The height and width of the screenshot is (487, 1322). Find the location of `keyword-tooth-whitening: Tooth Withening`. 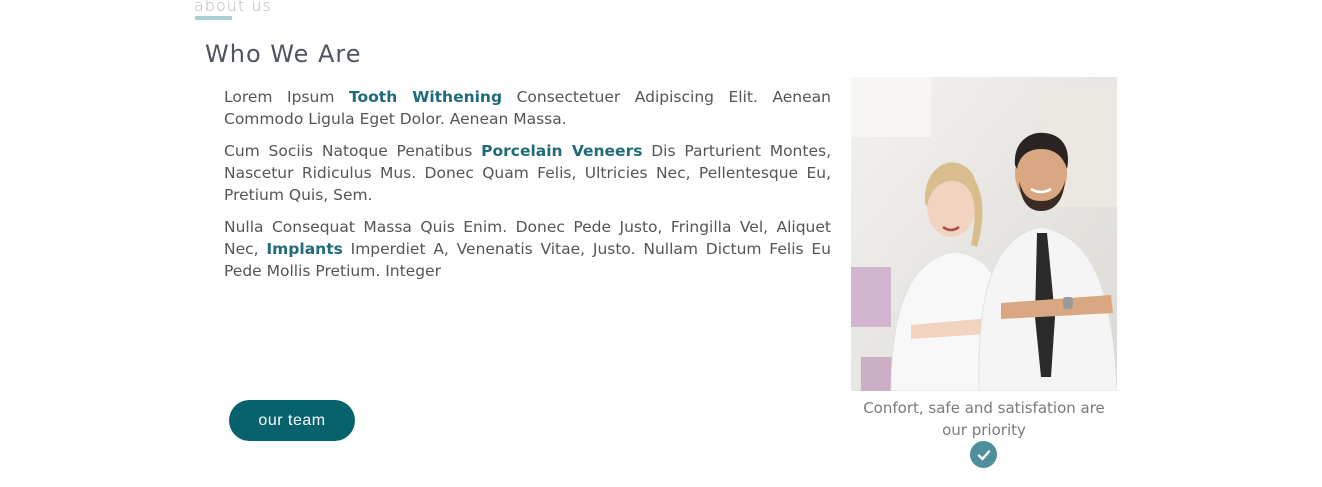

keyword-tooth-whitening: Tooth Withening is located at coordinates (425, 97).